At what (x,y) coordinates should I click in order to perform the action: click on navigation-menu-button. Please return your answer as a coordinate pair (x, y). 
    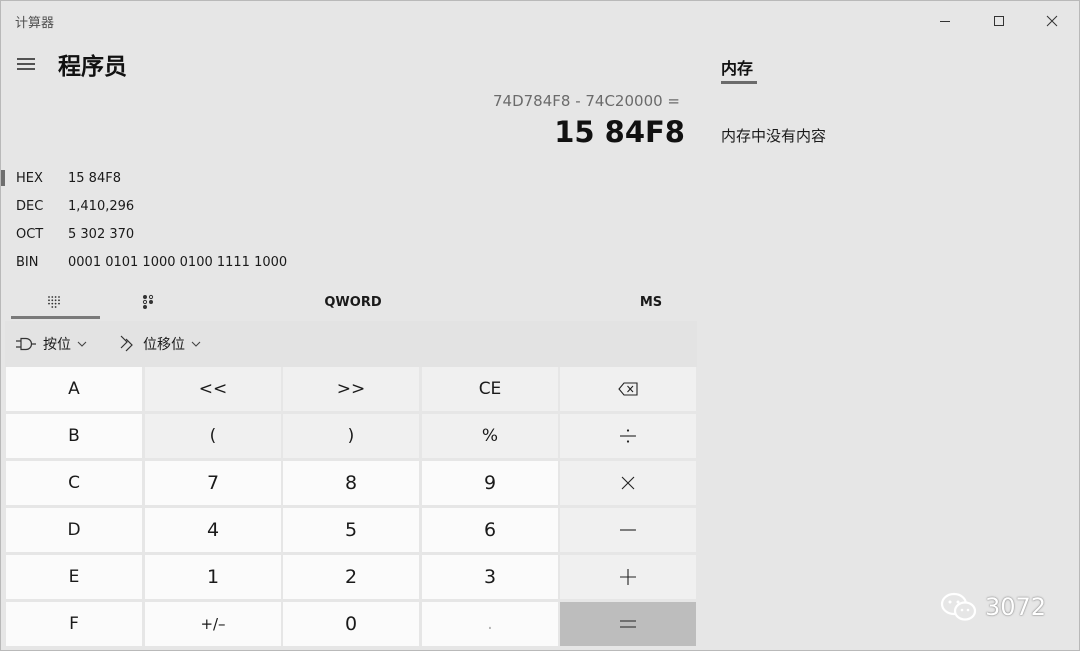
    Looking at the image, I should click on (26, 64).